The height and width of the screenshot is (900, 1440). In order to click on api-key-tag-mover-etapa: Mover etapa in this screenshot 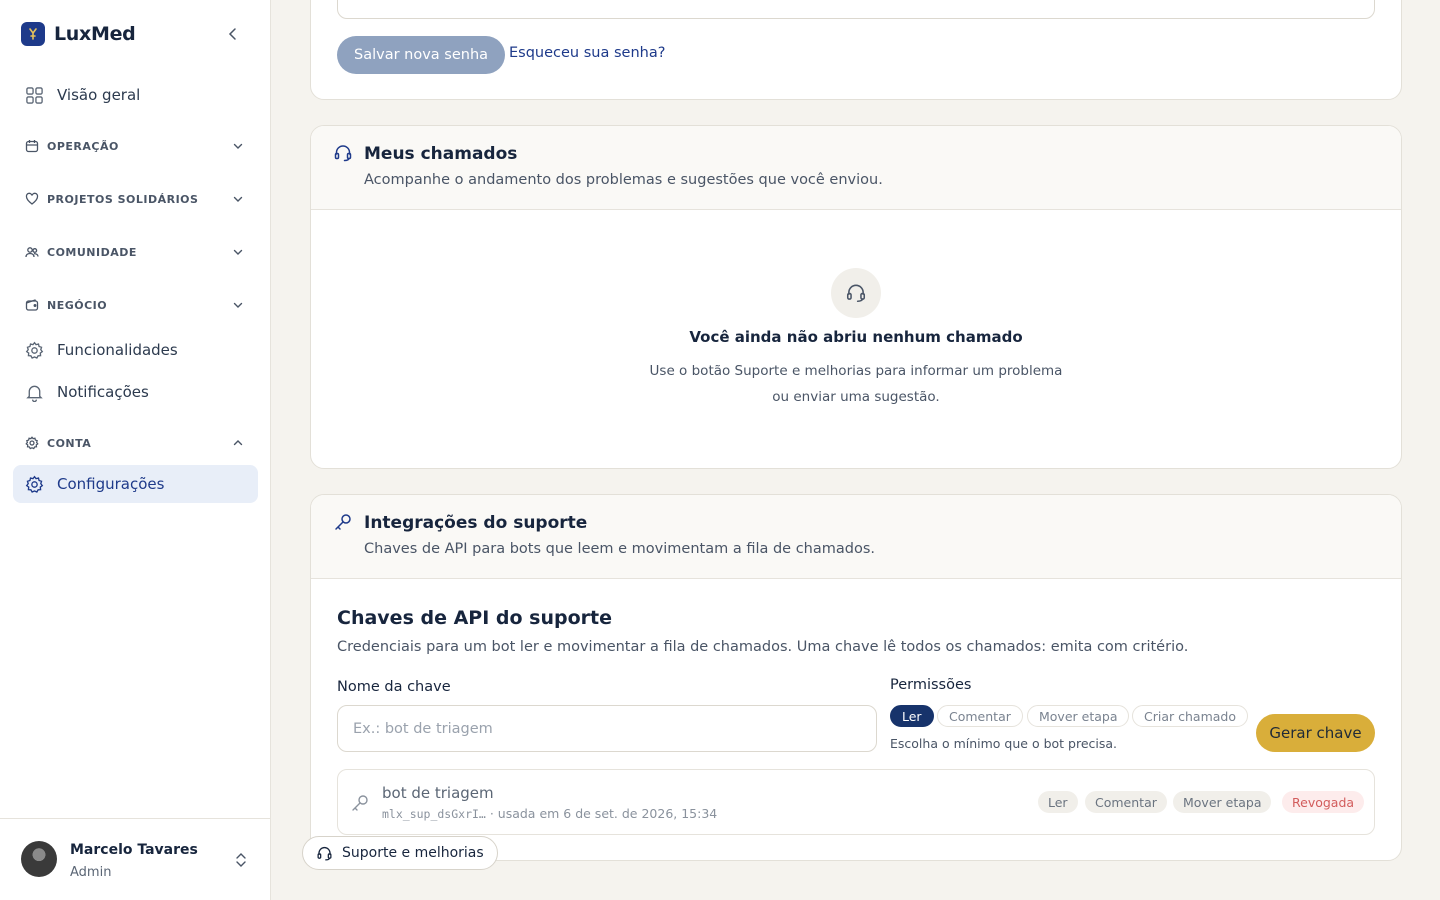, I will do `click(1222, 802)`.